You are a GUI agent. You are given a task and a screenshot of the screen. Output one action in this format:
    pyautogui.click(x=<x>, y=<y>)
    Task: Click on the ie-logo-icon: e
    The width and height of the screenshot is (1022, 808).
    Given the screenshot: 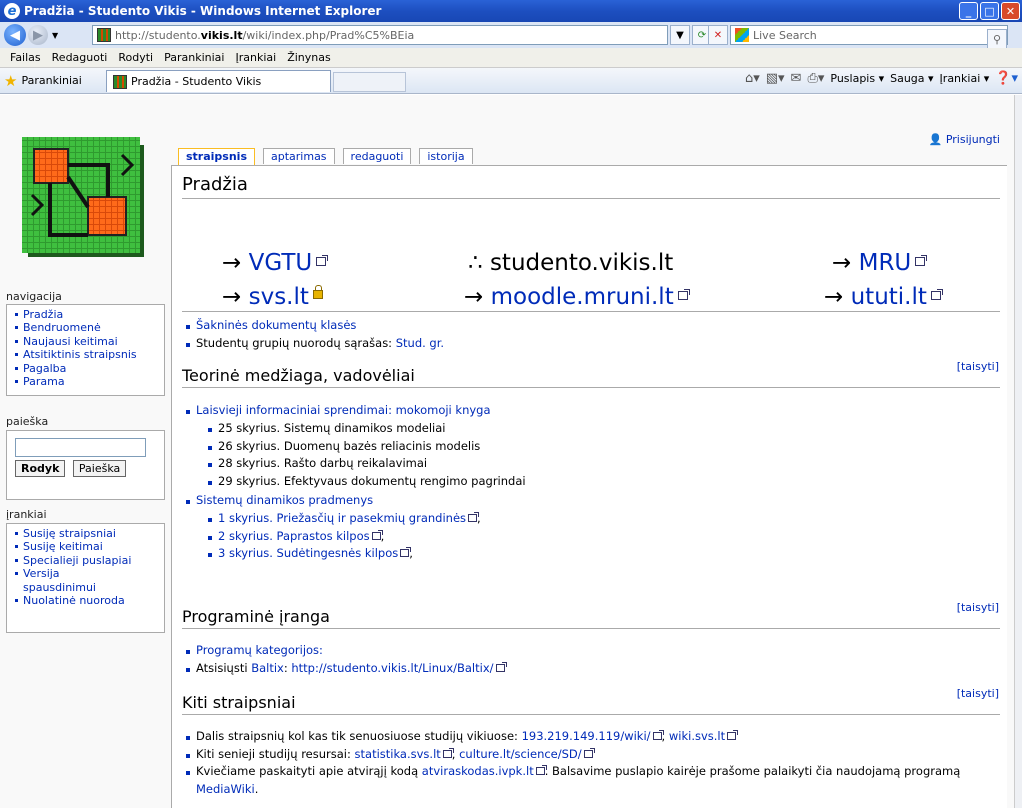 What is the action you would take?
    pyautogui.click(x=12, y=11)
    